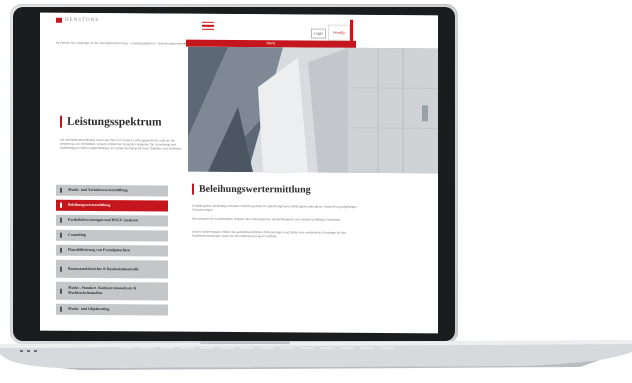 This screenshot has width=632, height=383. What do you see at coordinates (193, 189) in the screenshot?
I see `section-title-accent` at bounding box center [193, 189].